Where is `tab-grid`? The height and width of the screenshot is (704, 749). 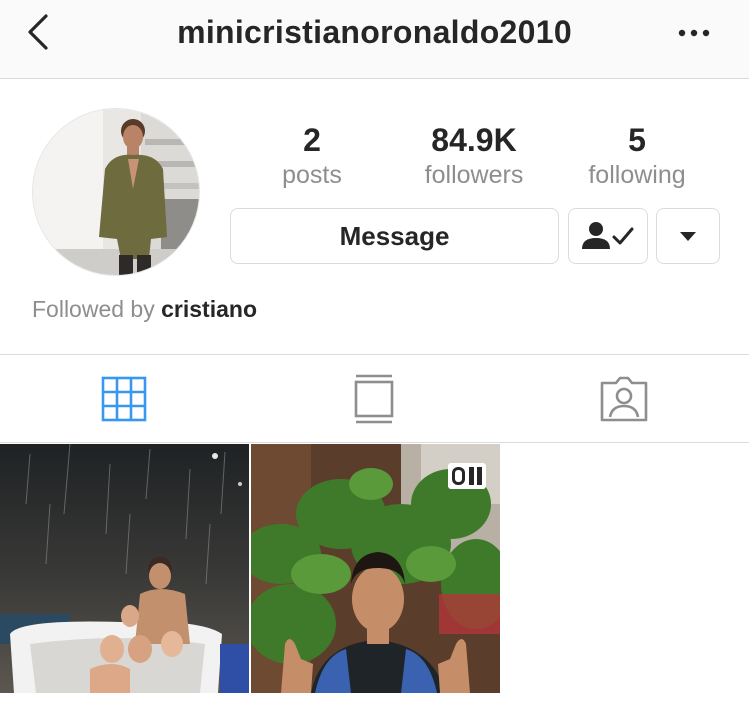
tab-grid is located at coordinates (124, 399).